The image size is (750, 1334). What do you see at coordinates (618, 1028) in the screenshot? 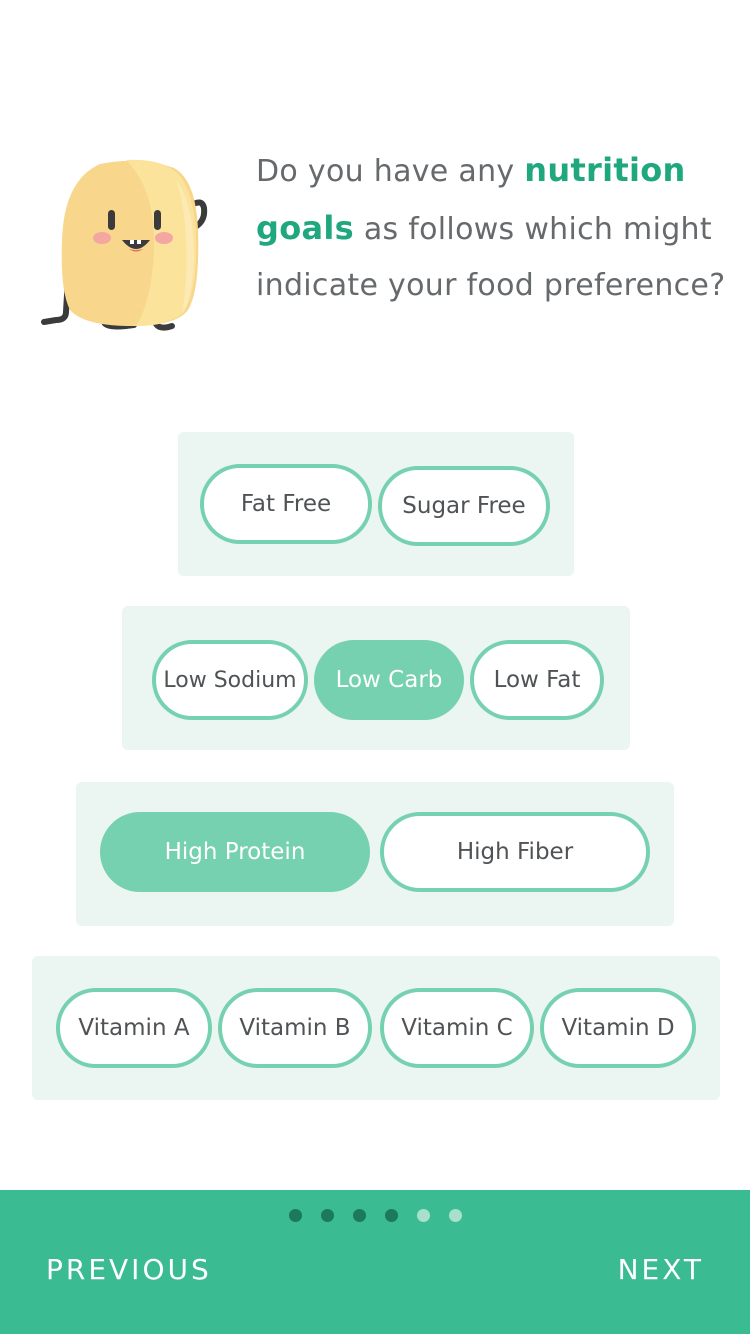
I see `chip-vitamin-d: Vitamin D` at bounding box center [618, 1028].